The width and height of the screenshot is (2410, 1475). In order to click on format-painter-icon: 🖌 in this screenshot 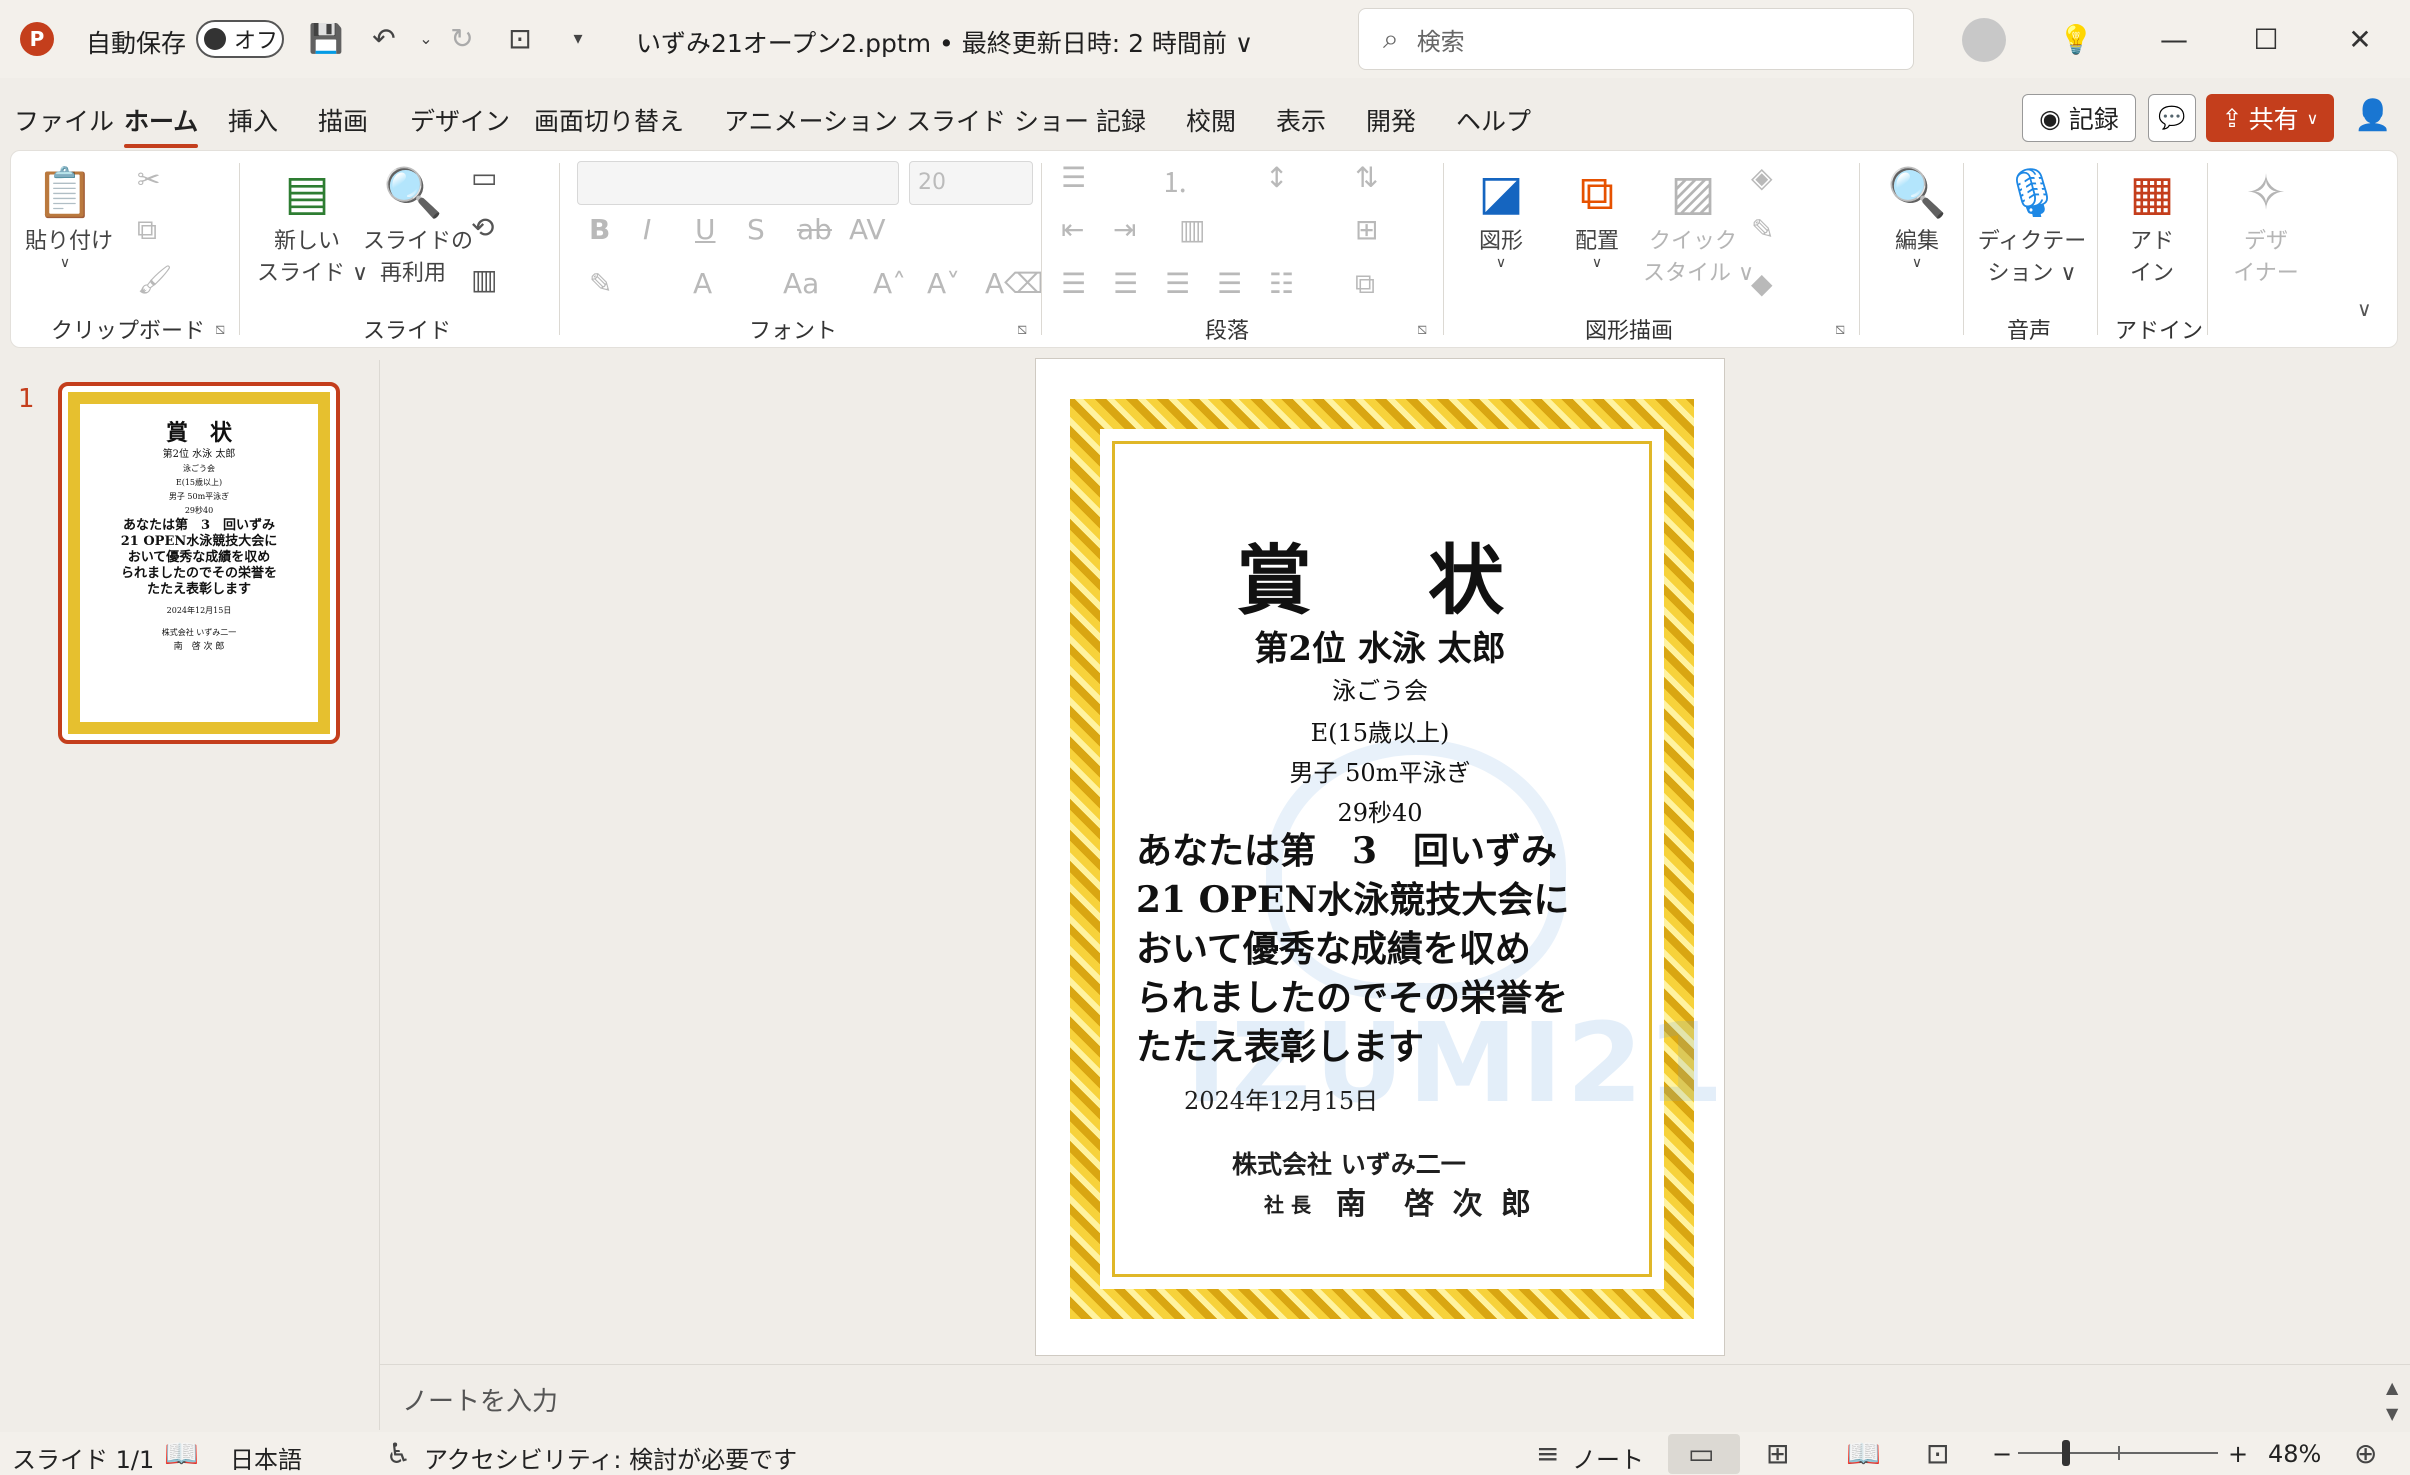, I will do `click(155, 279)`.